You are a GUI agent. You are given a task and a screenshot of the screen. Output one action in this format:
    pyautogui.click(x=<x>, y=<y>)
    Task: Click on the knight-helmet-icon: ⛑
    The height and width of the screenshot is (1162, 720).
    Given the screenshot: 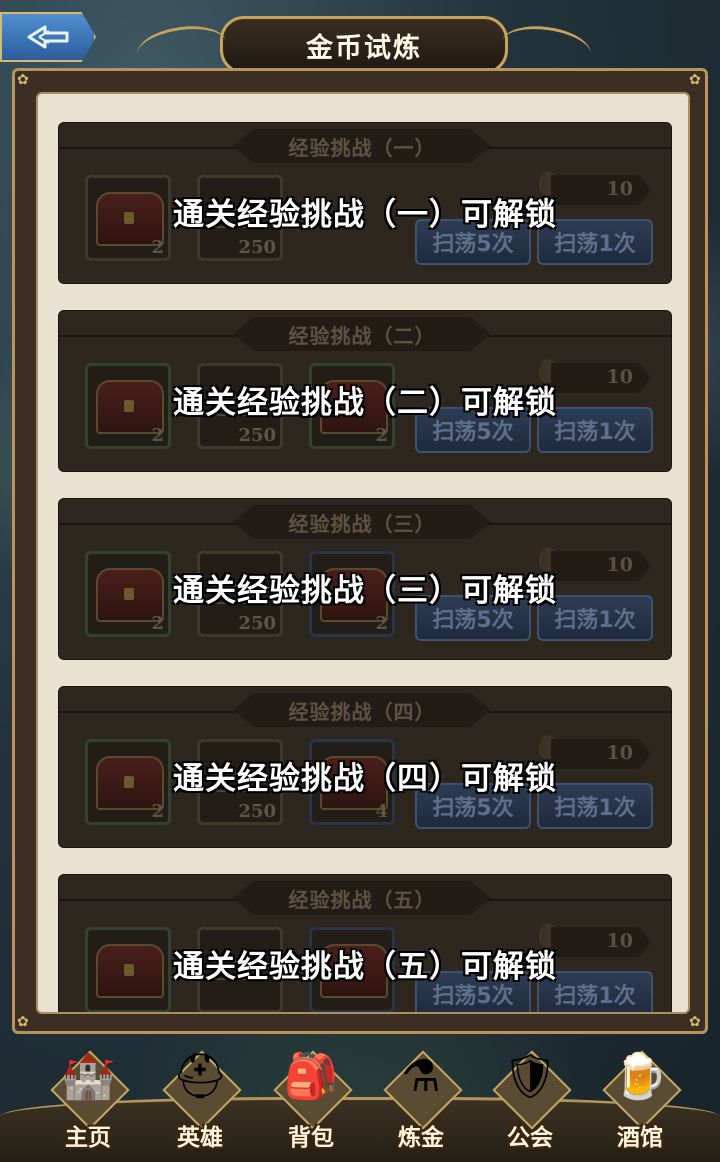 What is the action you would take?
    pyautogui.click(x=200, y=1076)
    